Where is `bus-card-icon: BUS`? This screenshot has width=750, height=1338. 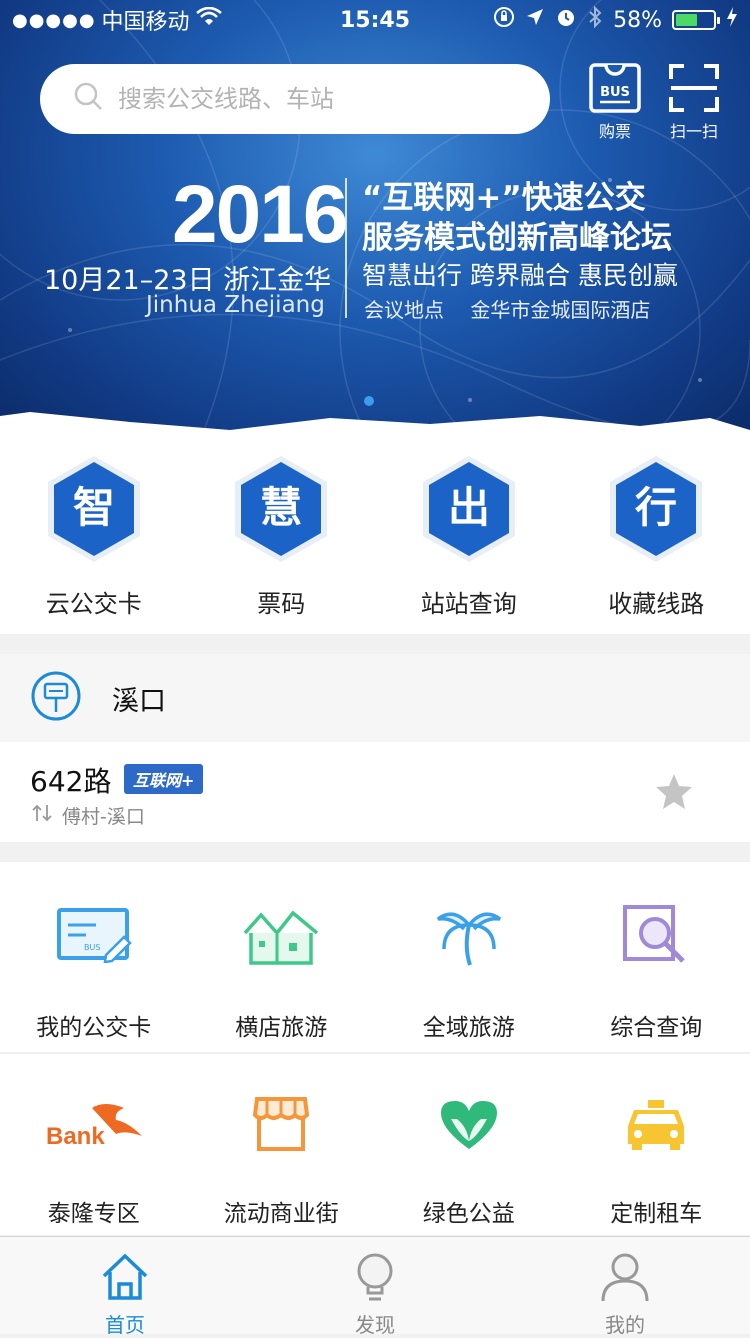
bus-card-icon: BUS is located at coordinates (94, 935).